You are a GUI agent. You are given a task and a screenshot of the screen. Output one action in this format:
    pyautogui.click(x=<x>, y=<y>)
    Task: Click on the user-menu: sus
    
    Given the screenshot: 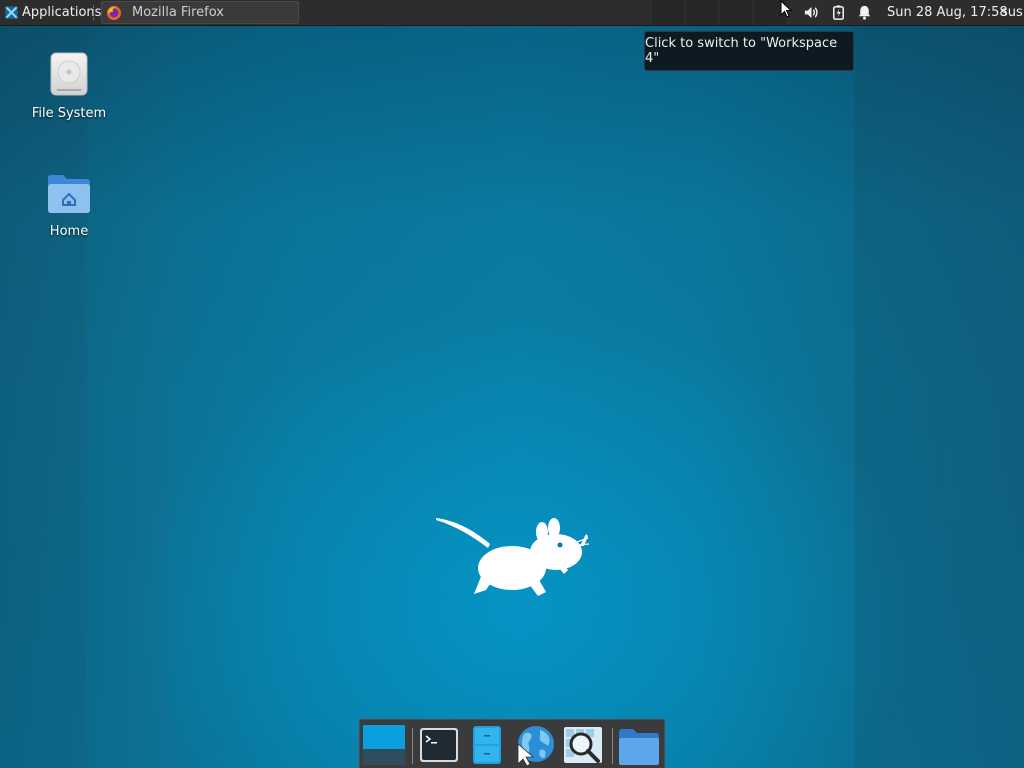 What is the action you would take?
    pyautogui.click(x=1012, y=12)
    